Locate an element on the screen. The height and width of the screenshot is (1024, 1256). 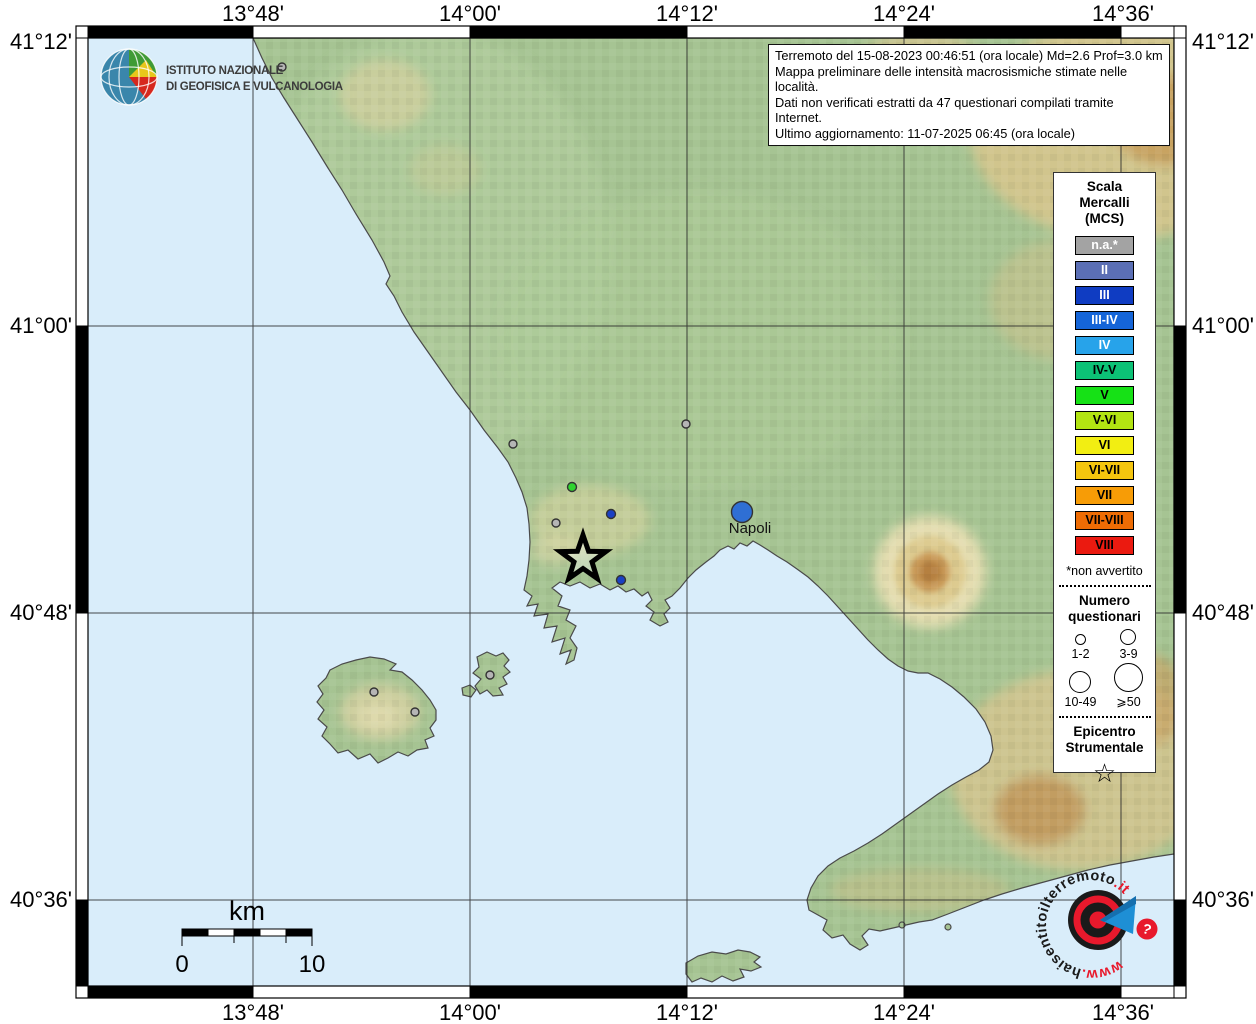
axis-tick-left: 40°36' is located at coordinates (41, 899).